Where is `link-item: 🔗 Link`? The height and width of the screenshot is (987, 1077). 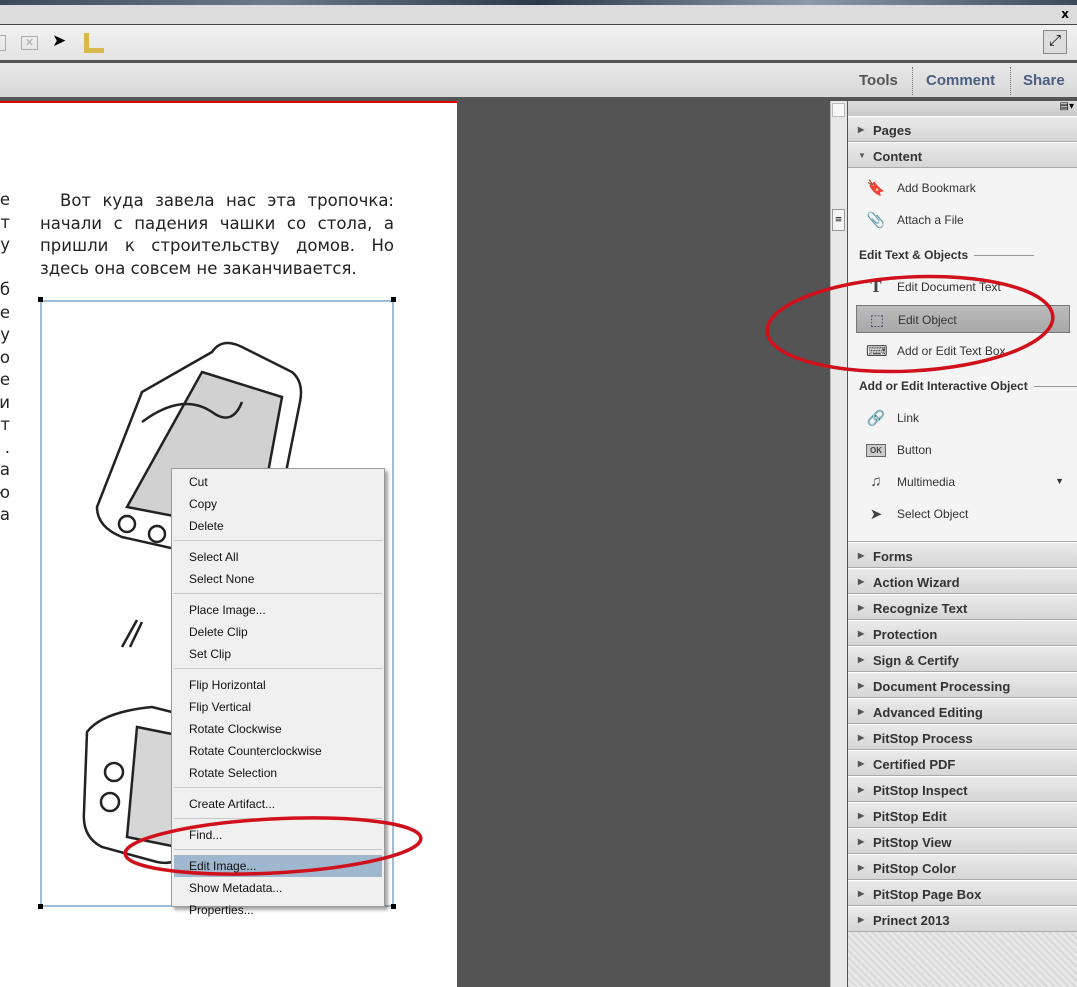 link-item: 🔗 Link is located at coordinates (963, 418).